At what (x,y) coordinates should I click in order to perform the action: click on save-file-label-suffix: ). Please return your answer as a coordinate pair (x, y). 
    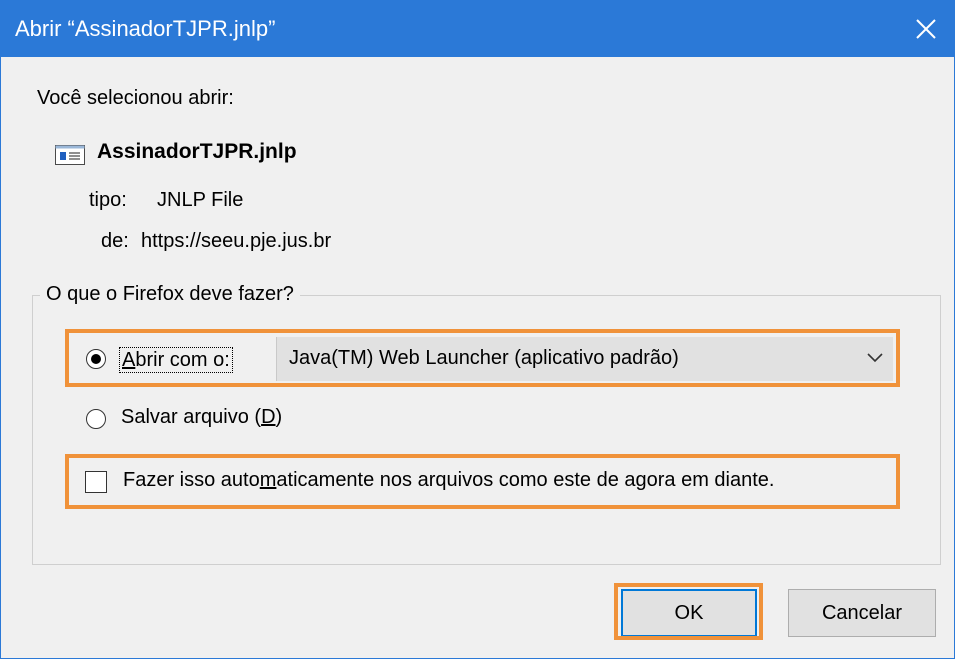
    Looking at the image, I should click on (279, 417).